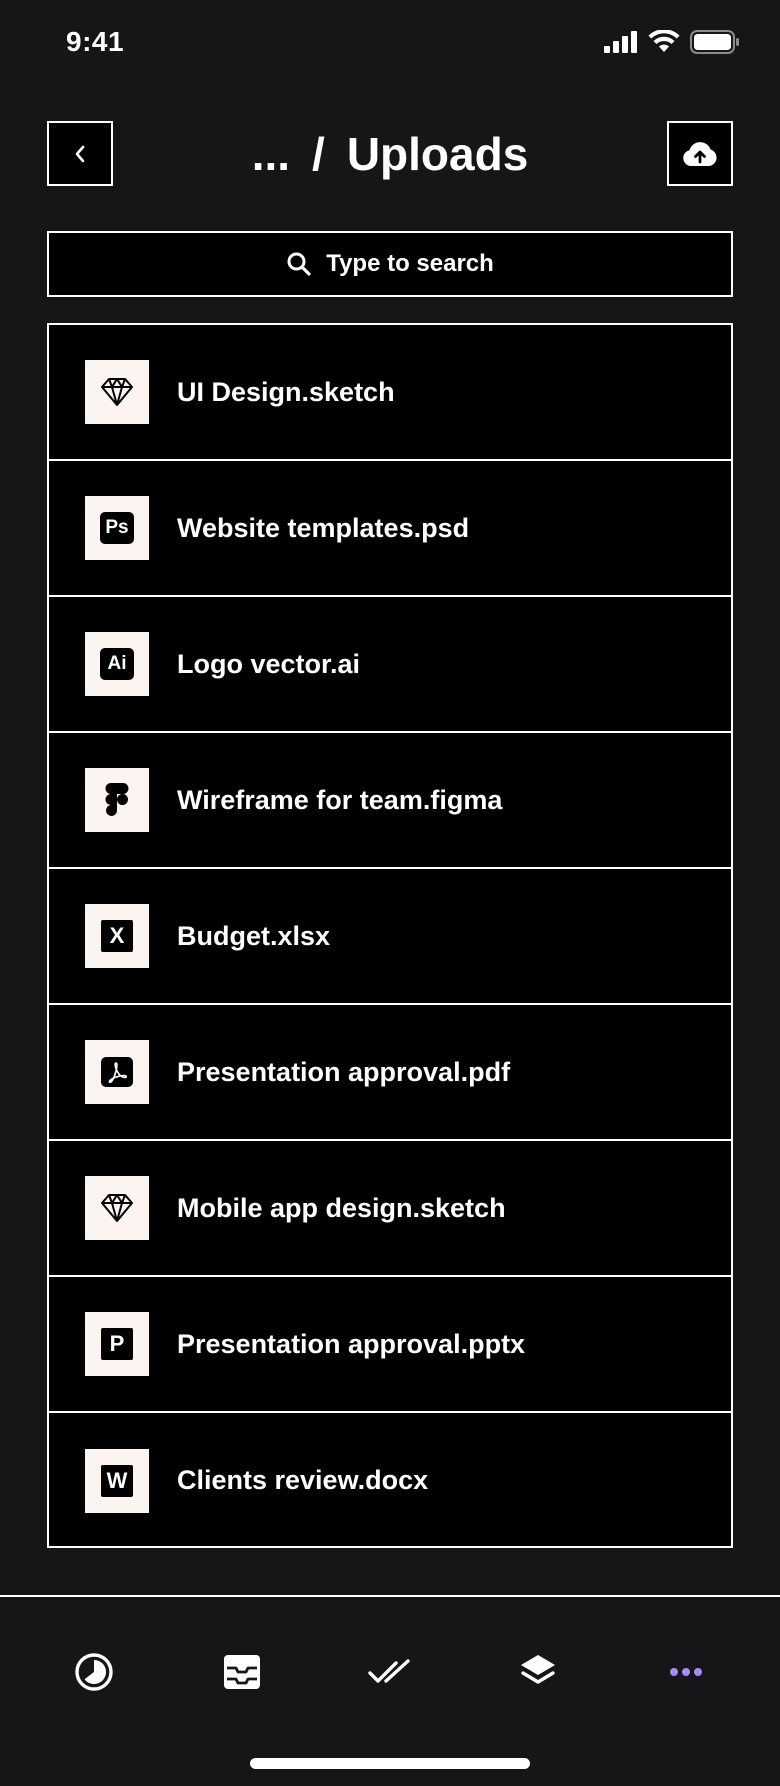 This screenshot has height=1786, width=780. Describe the element at coordinates (254, 935) in the screenshot. I see `file-name: Budget.xlsx` at that location.